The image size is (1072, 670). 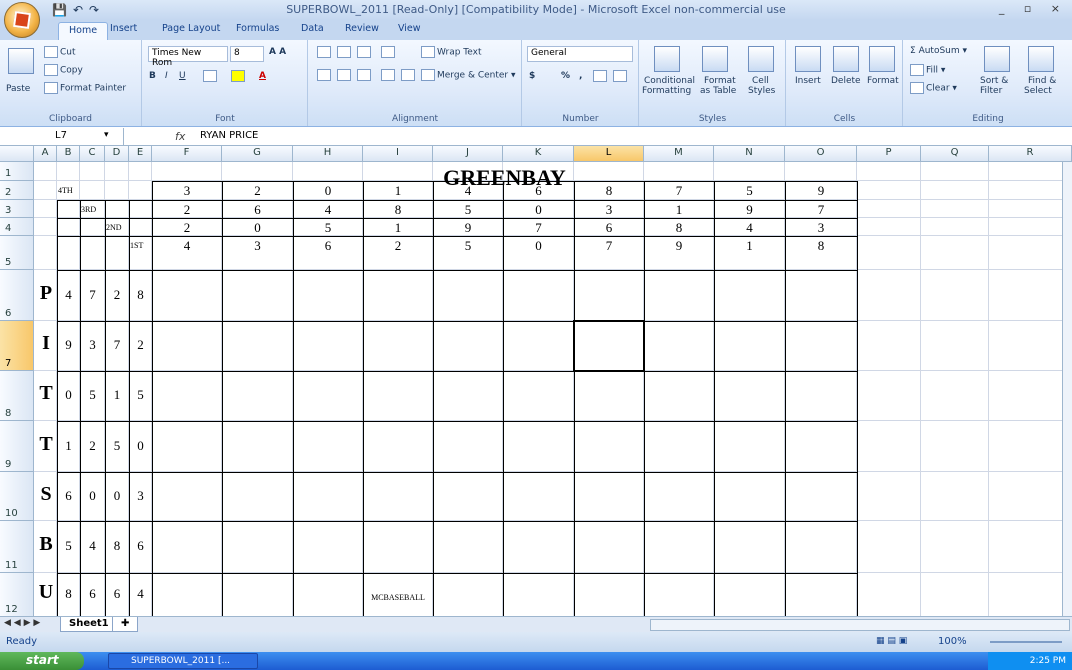 I want to click on column-header: P, so click(x=889, y=154).